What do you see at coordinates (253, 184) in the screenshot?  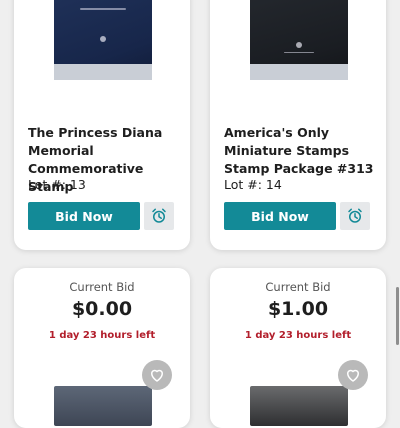 I see `lot-number: Lot #: 14` at bounding box center [253, 184].